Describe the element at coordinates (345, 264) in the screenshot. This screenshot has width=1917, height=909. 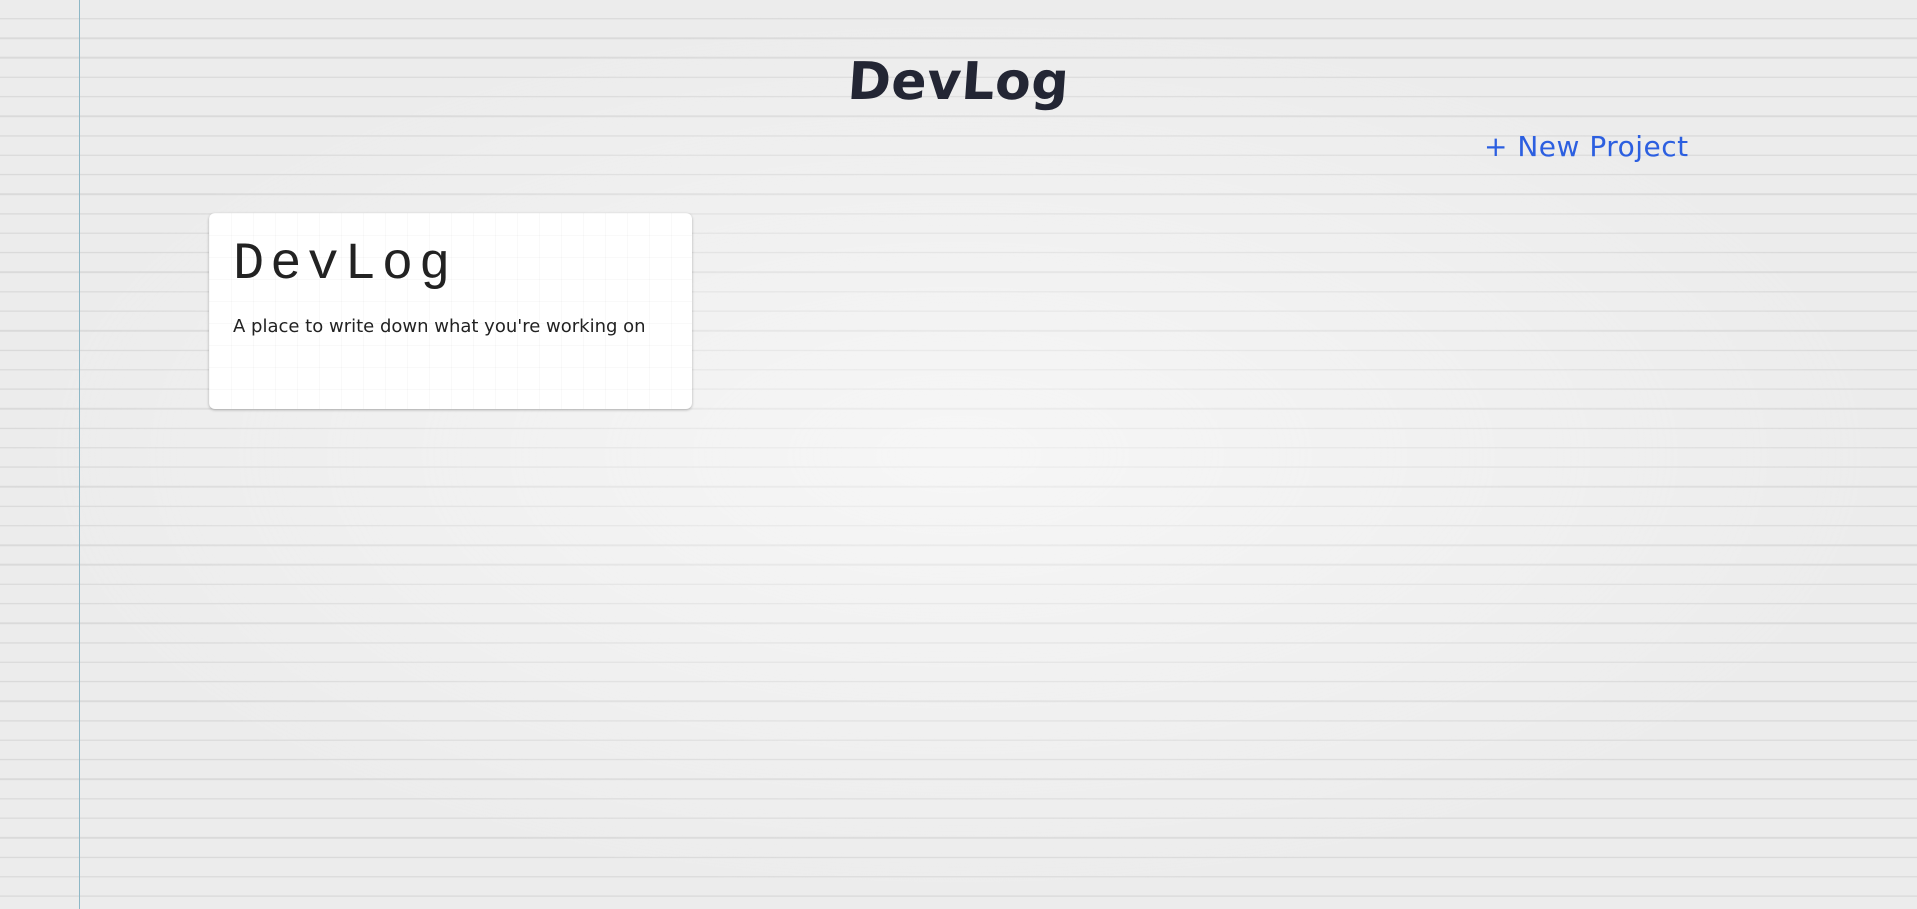
I see `project-card-title: DevLog` at that location.